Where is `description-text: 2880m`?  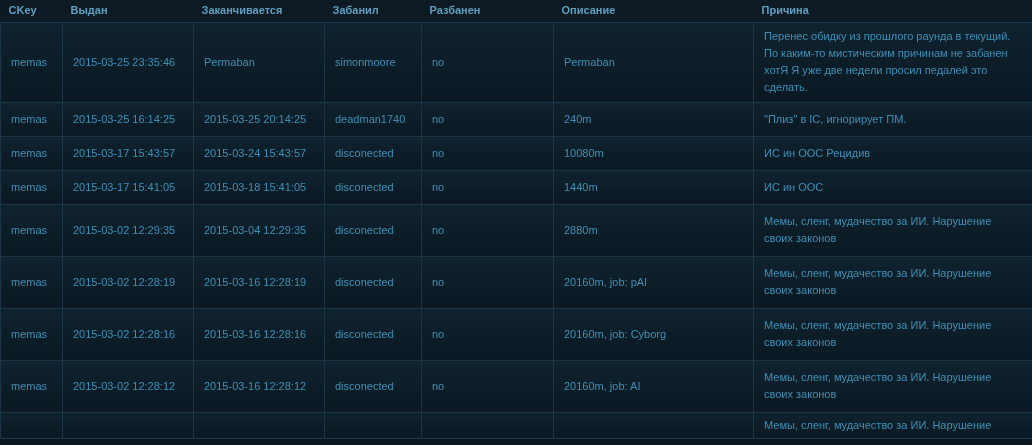
description-text: 2880m is located at coordinates (581, 229).